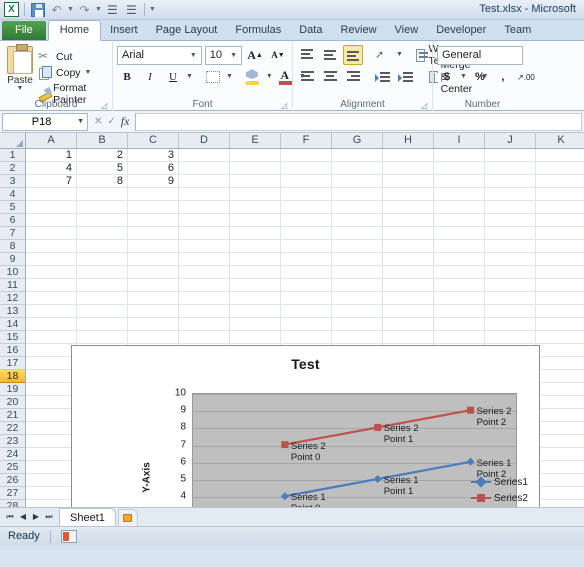 The height and width of the screenshot is (567, 584). Describe the element at coordinates (12, 480) in the screenshot. I see `row-header-26: 26` at that location.